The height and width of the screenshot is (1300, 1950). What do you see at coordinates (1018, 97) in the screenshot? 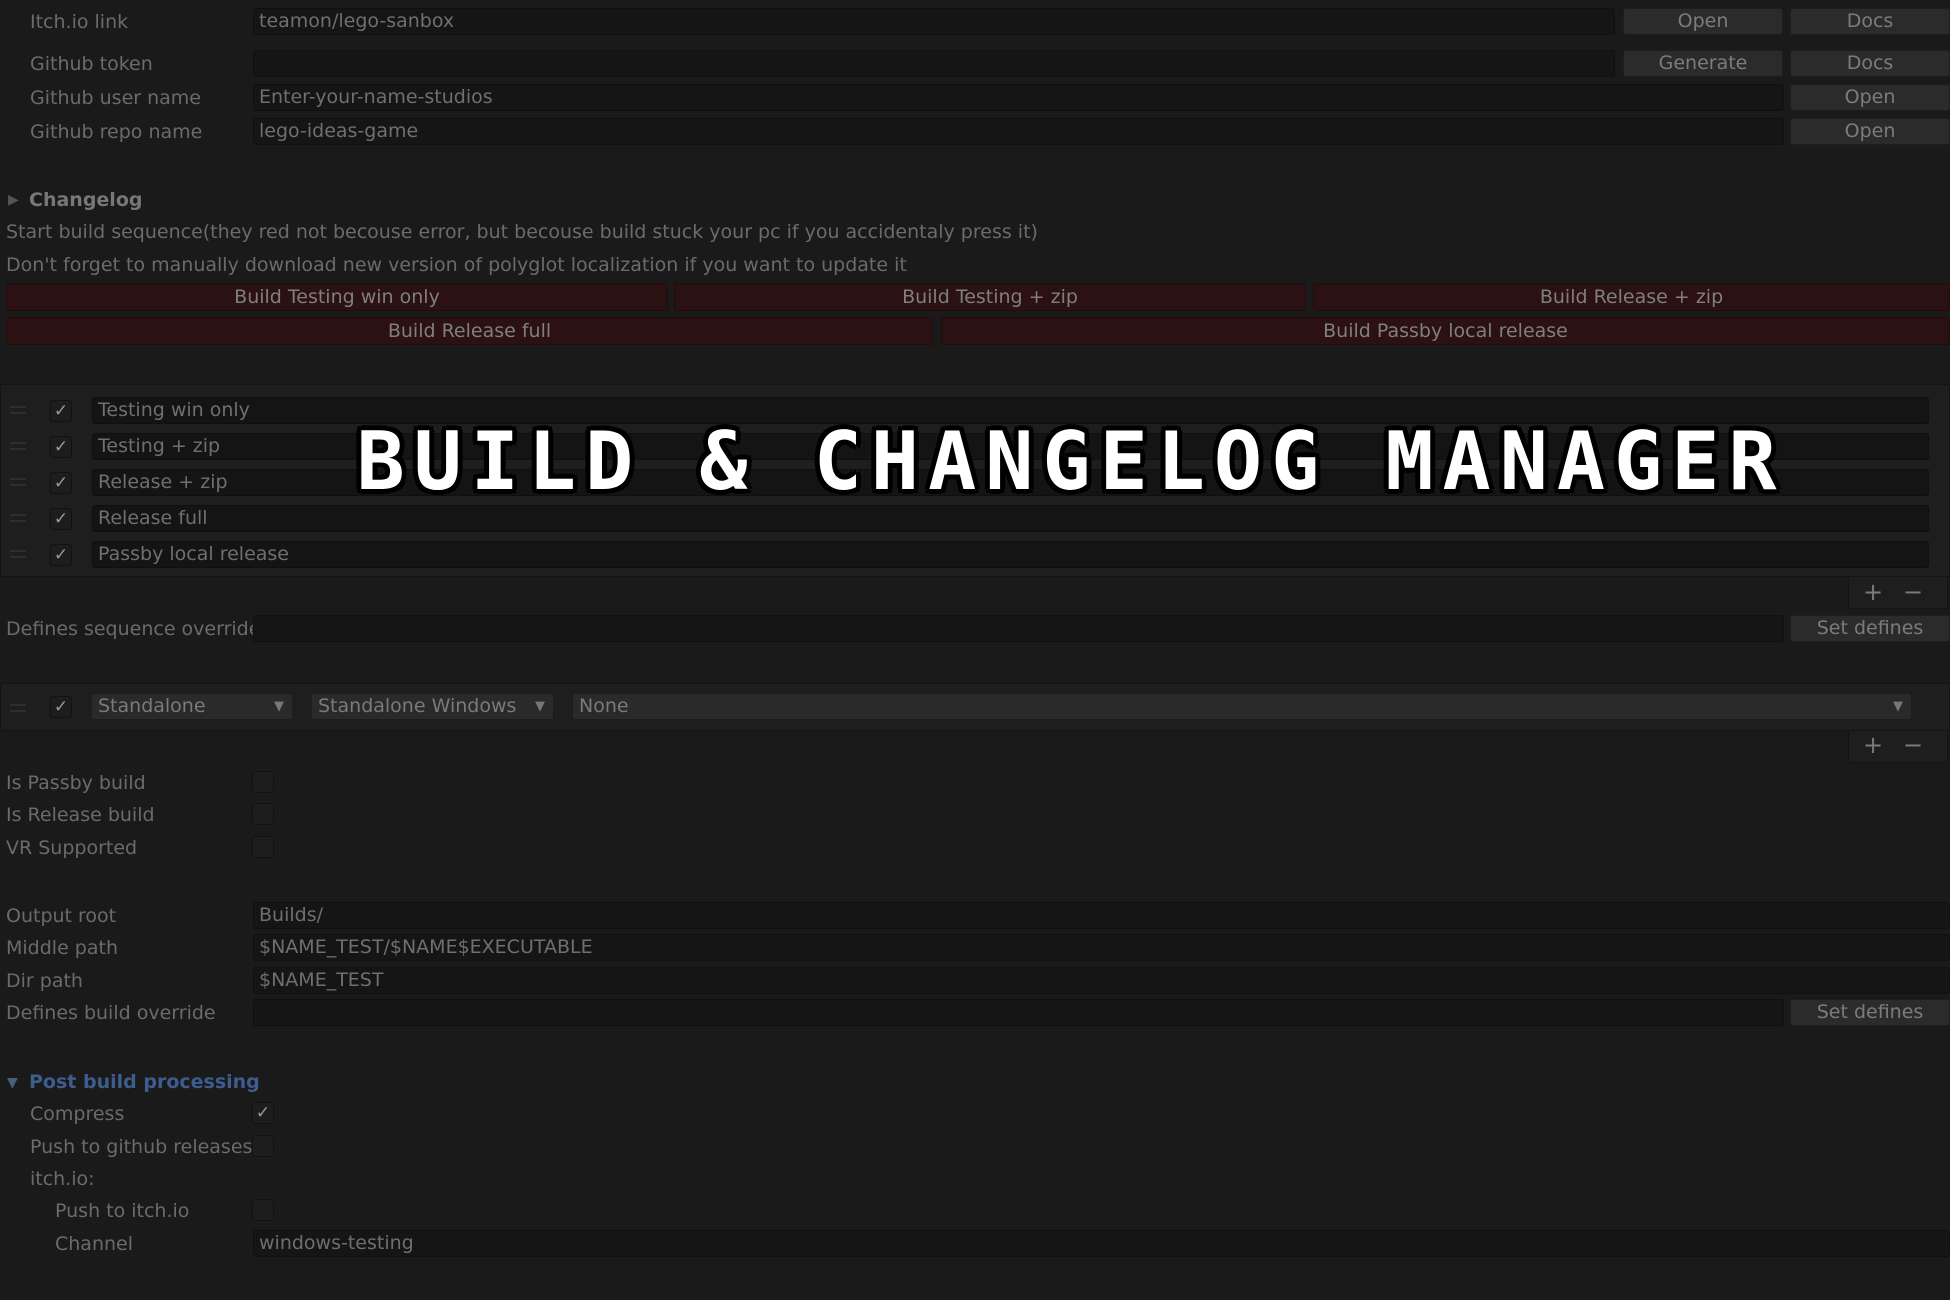
I see `github-user-field: Enter-your-name-studios` at bounding box center [1018, 97].